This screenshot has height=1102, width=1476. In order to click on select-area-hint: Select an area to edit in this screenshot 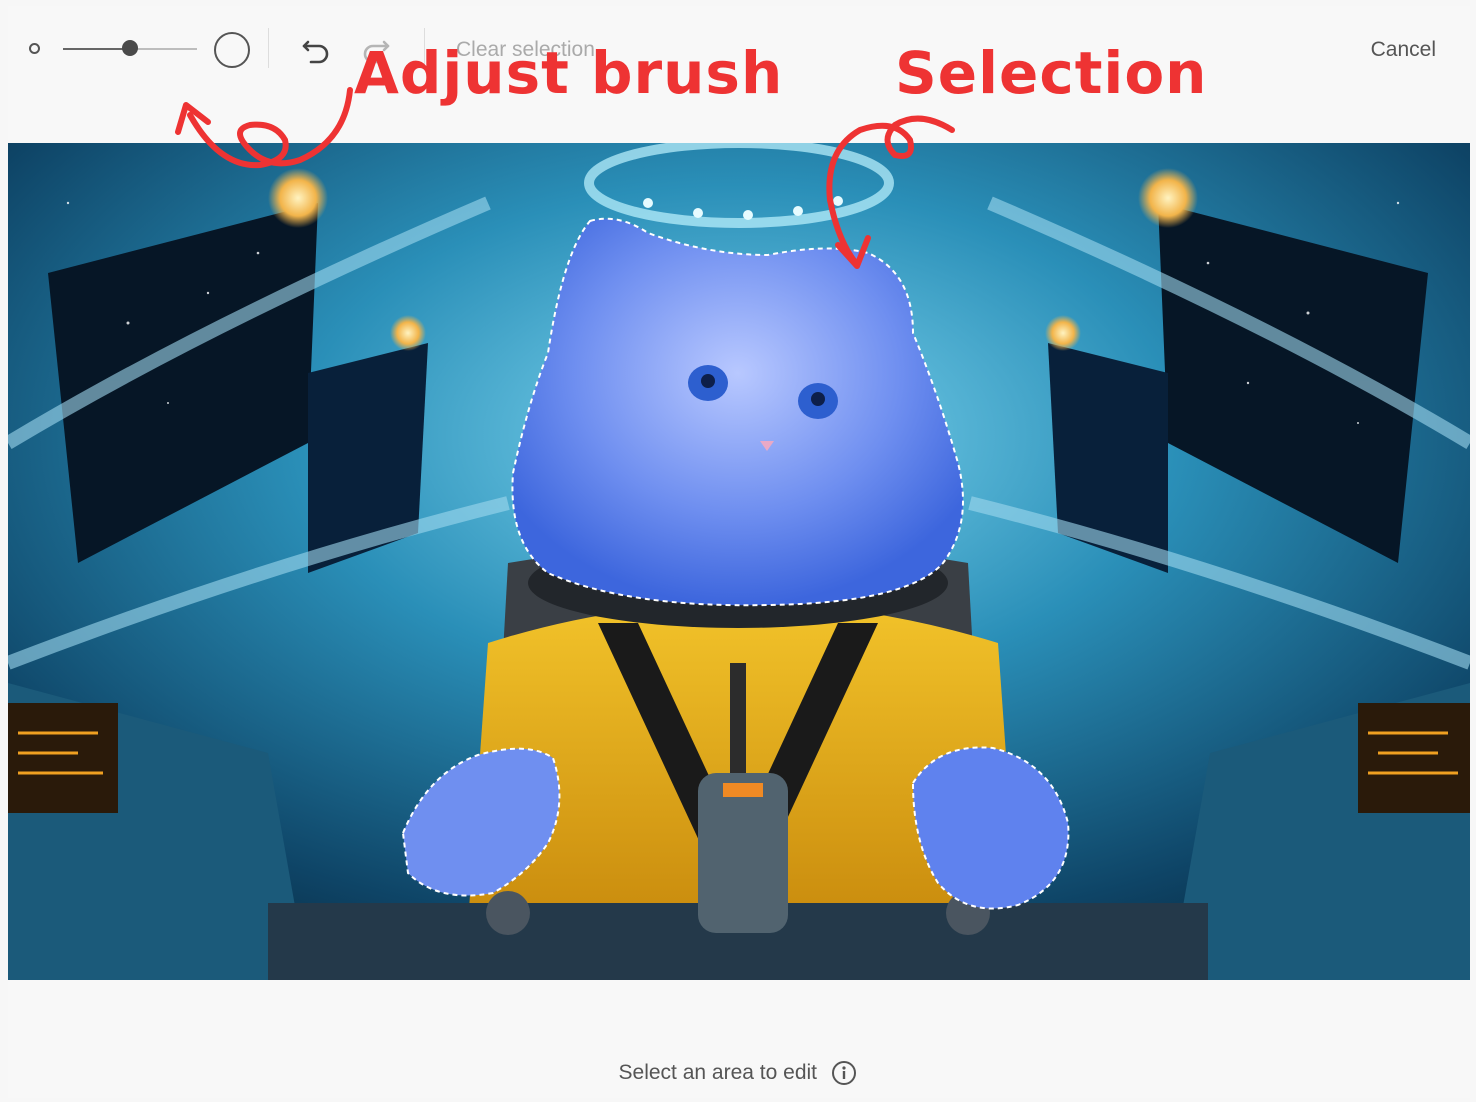, I will do `click(717, 1072)`.